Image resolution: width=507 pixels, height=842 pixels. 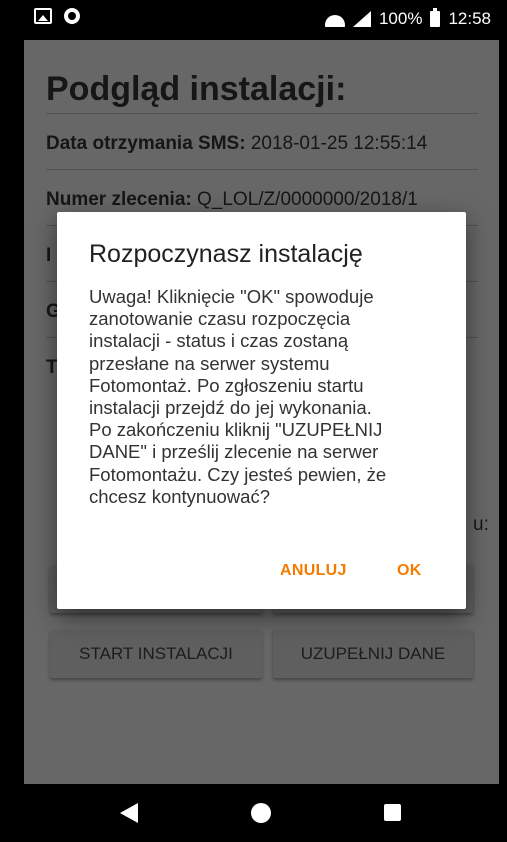 I want to click on battery-icon, so click(x=435, y=17).